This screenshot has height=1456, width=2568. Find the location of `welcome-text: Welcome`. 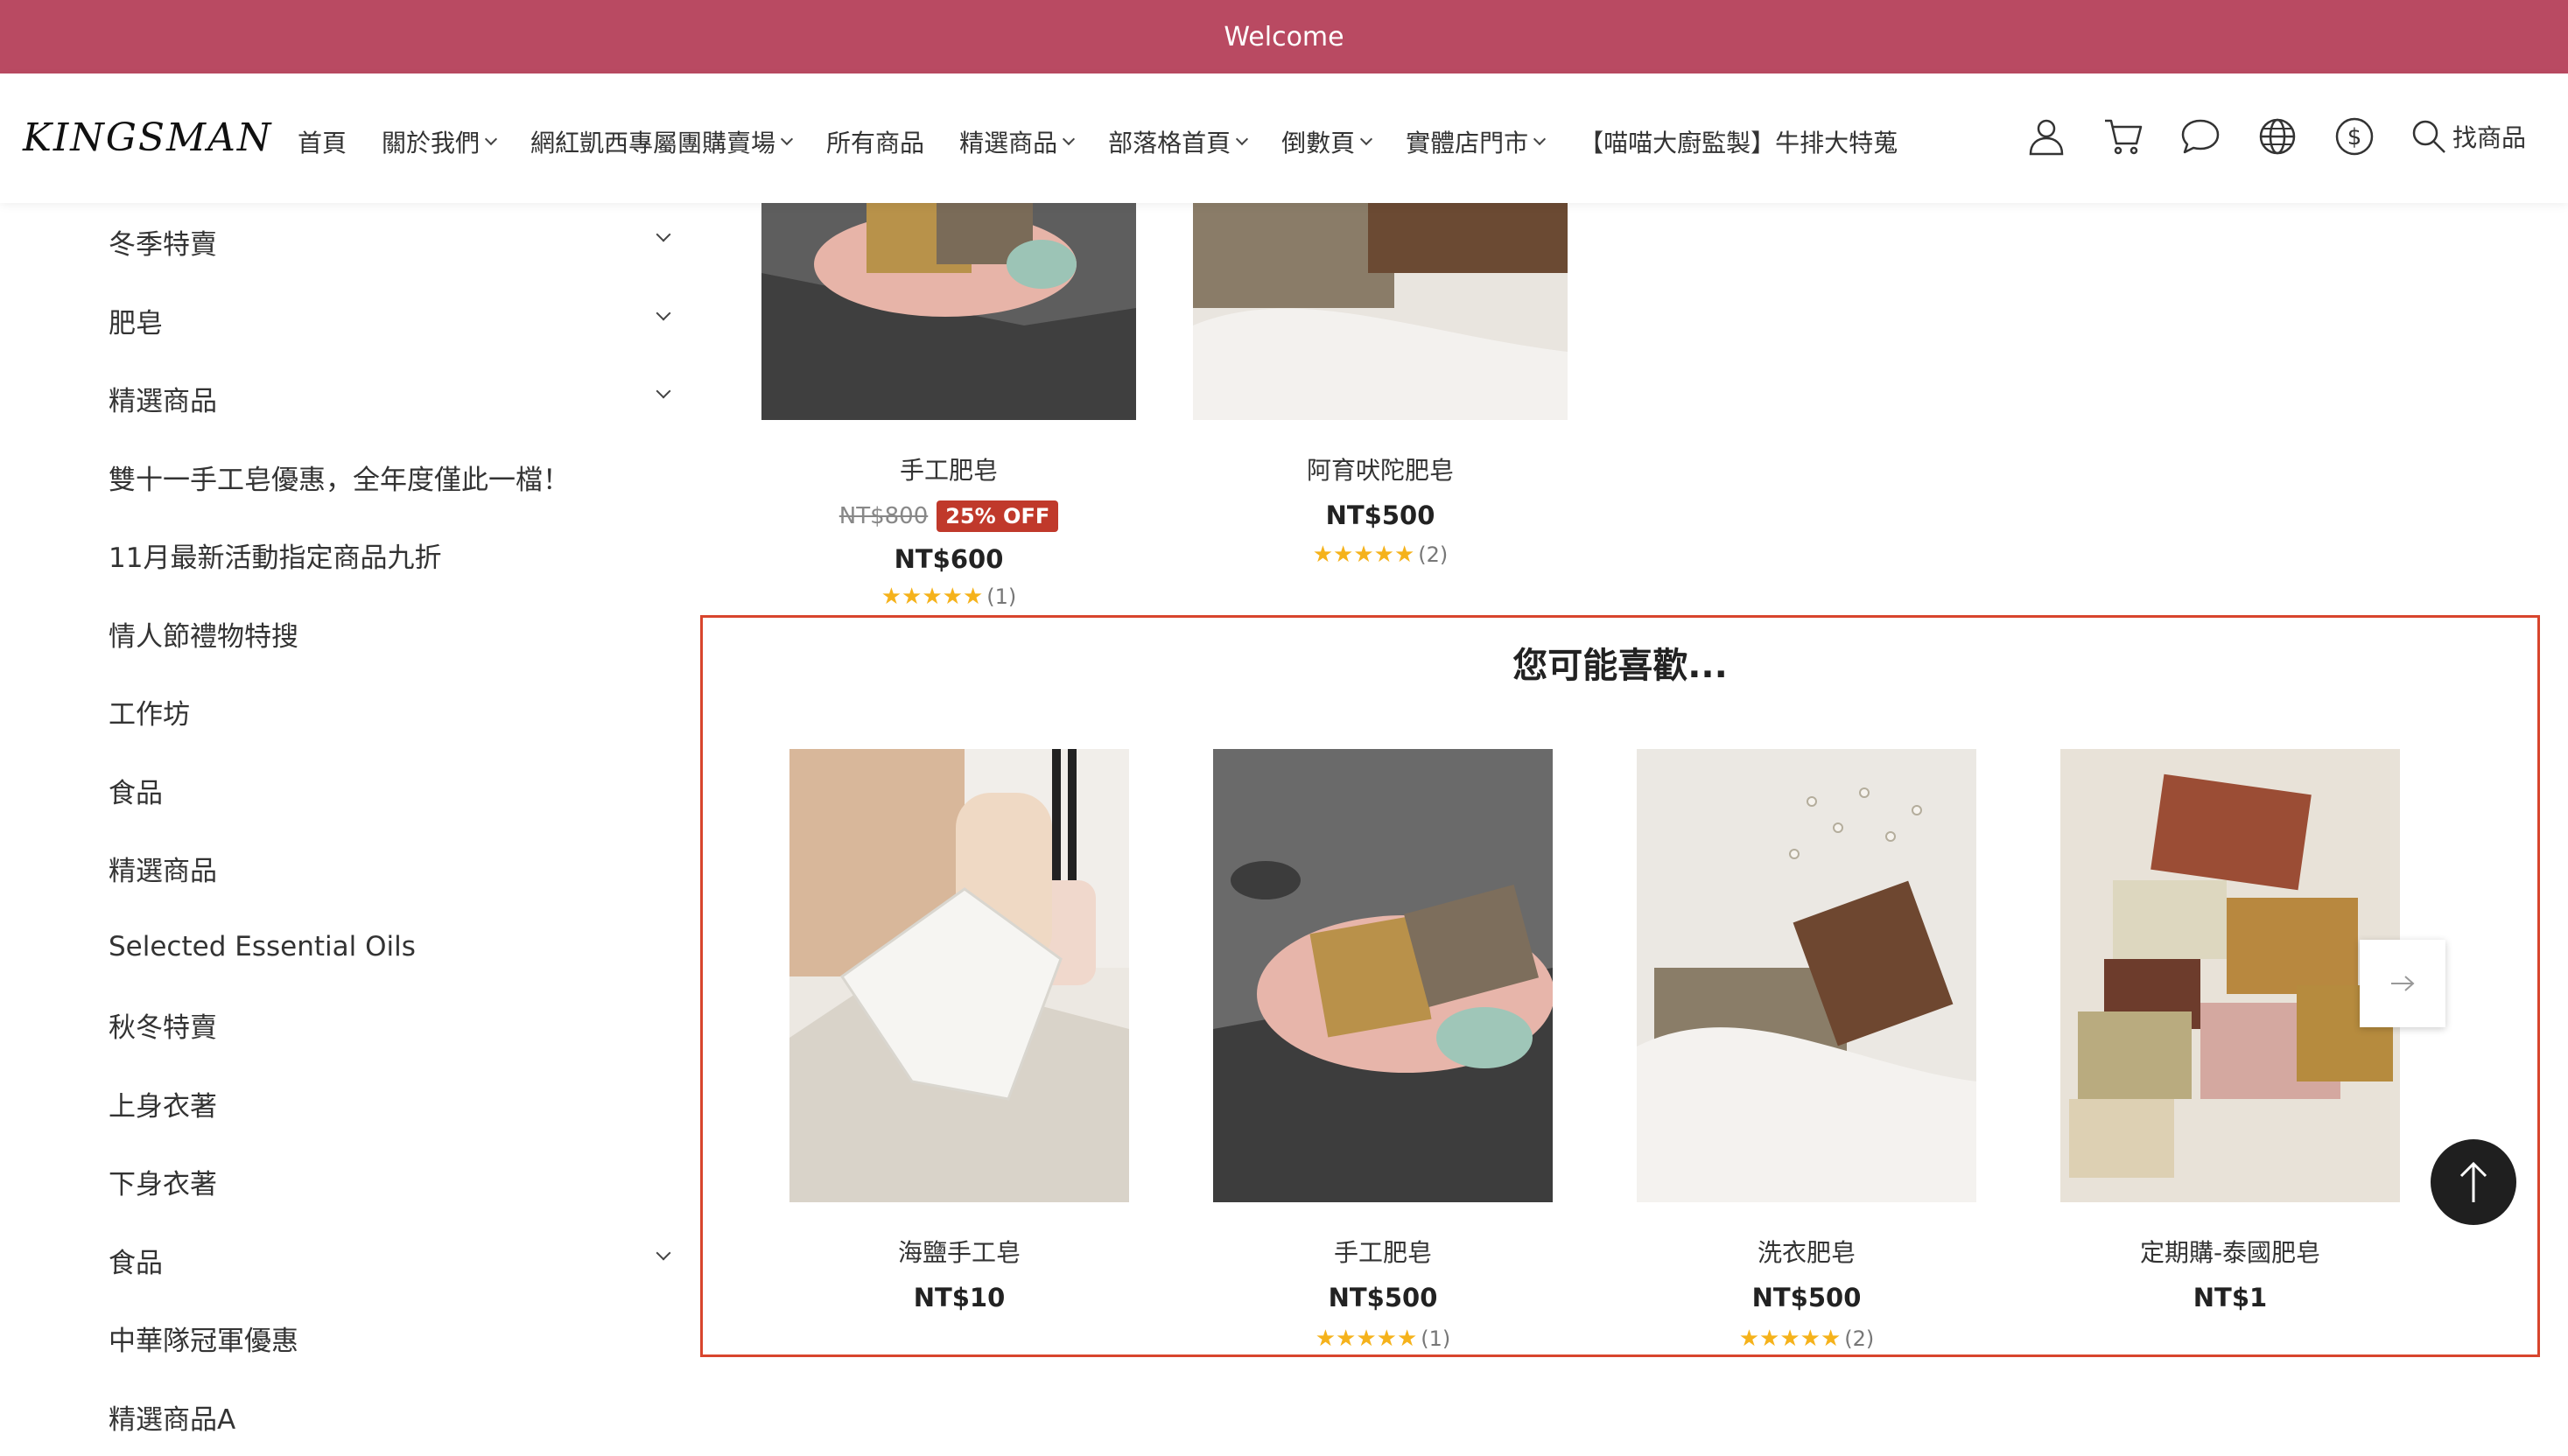

welcome-text: Welcome is located at coordinates (1284, 37).